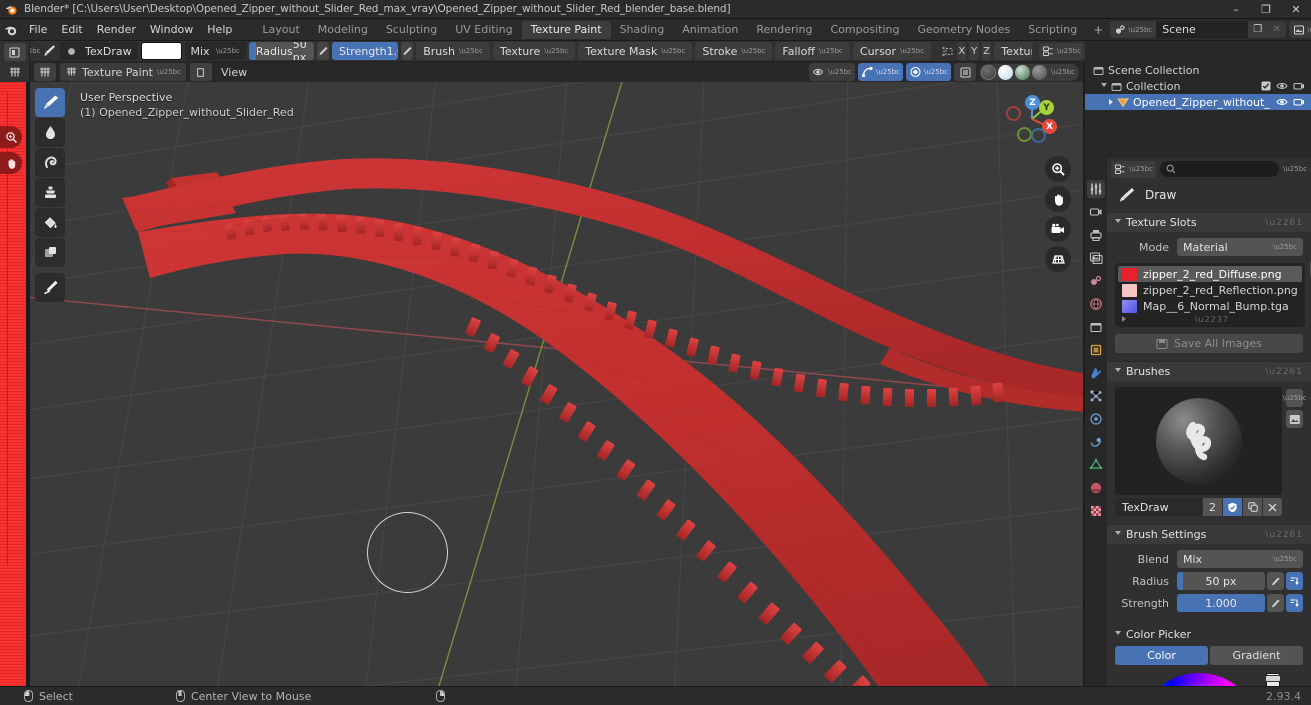 This screenshot has width=1311, height=705. What do you see at coordinates (1124, 319) in the screenshot?
I see `slot-list-expand-icon` at bounding box center [1124, 319].